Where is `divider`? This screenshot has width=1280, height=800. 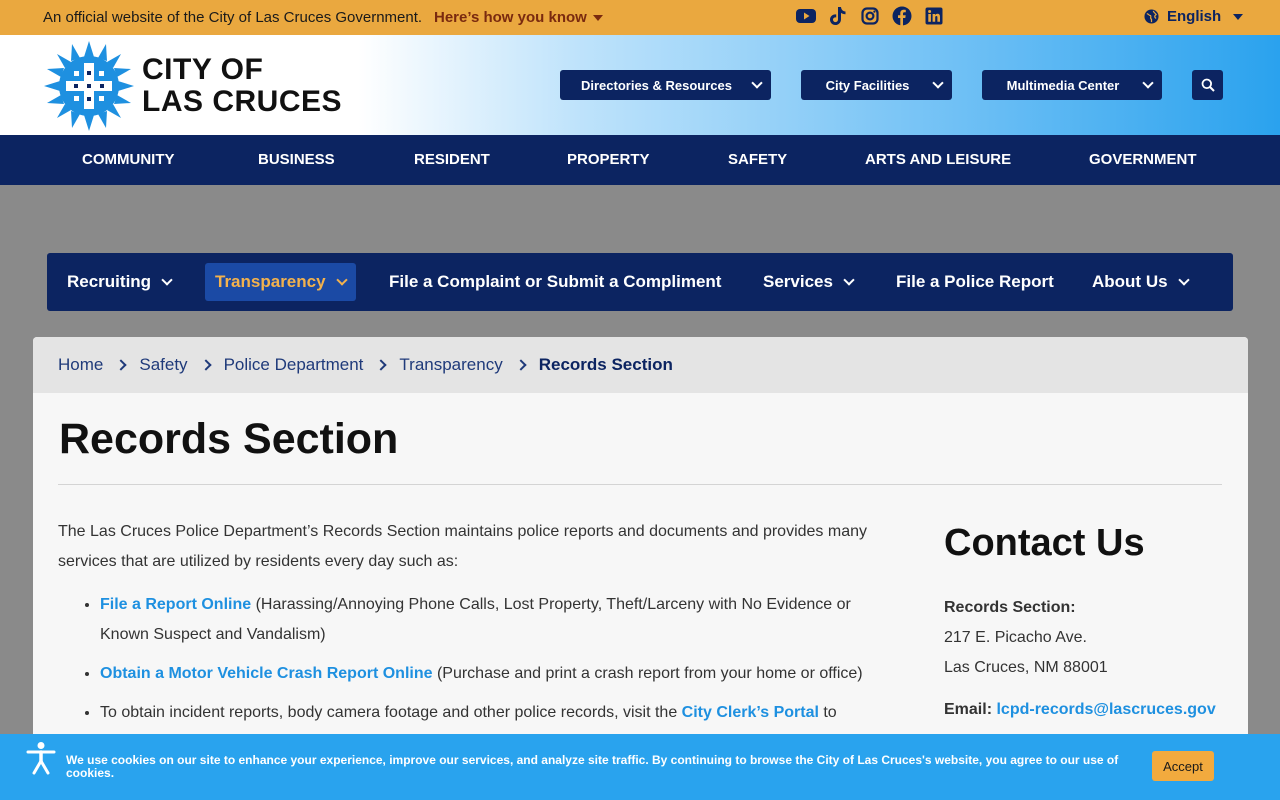 divider is located at coordinates (640, 484).